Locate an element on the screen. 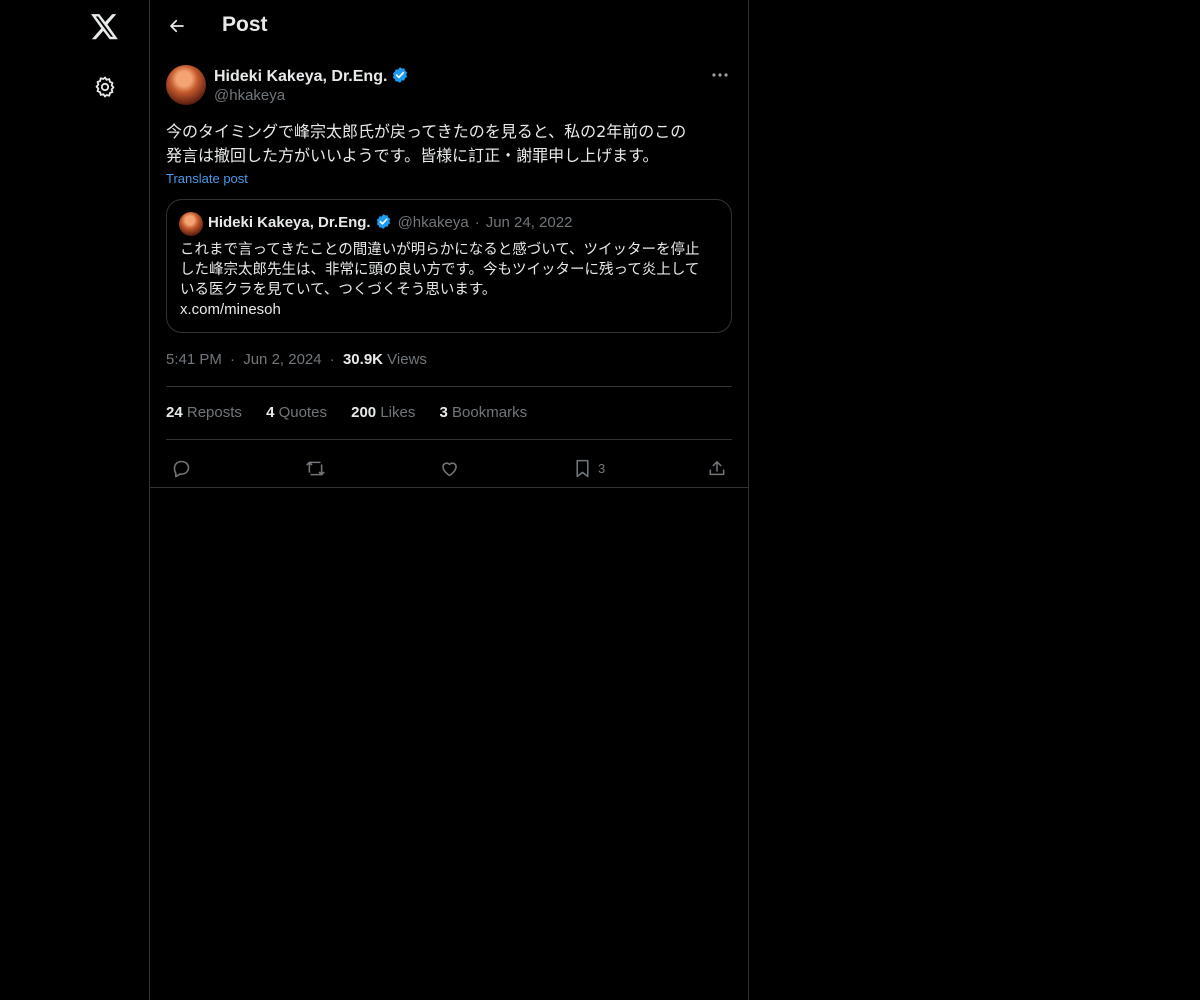 Image resolution: width=1200 pixels, height=1000 pixels. quotes-count: 4 is located at coordinates (270, 412).